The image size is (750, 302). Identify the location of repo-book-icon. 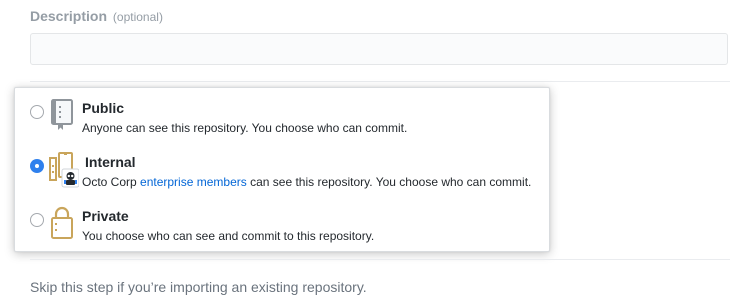
(62, 116).